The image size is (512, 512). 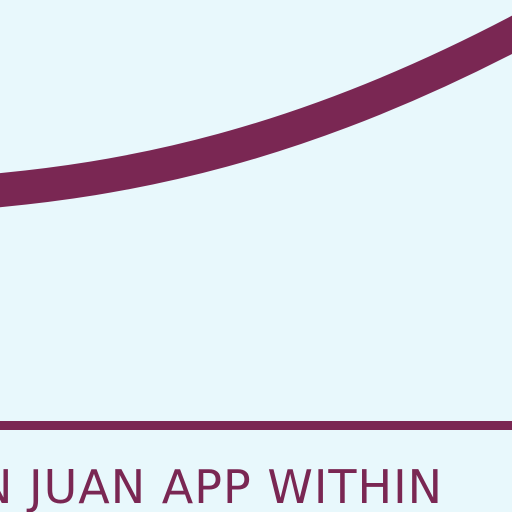 What do you see at coordinates (256, 425) in the screenshot?
I see `underline-bar` at bounding box center [256, 425].